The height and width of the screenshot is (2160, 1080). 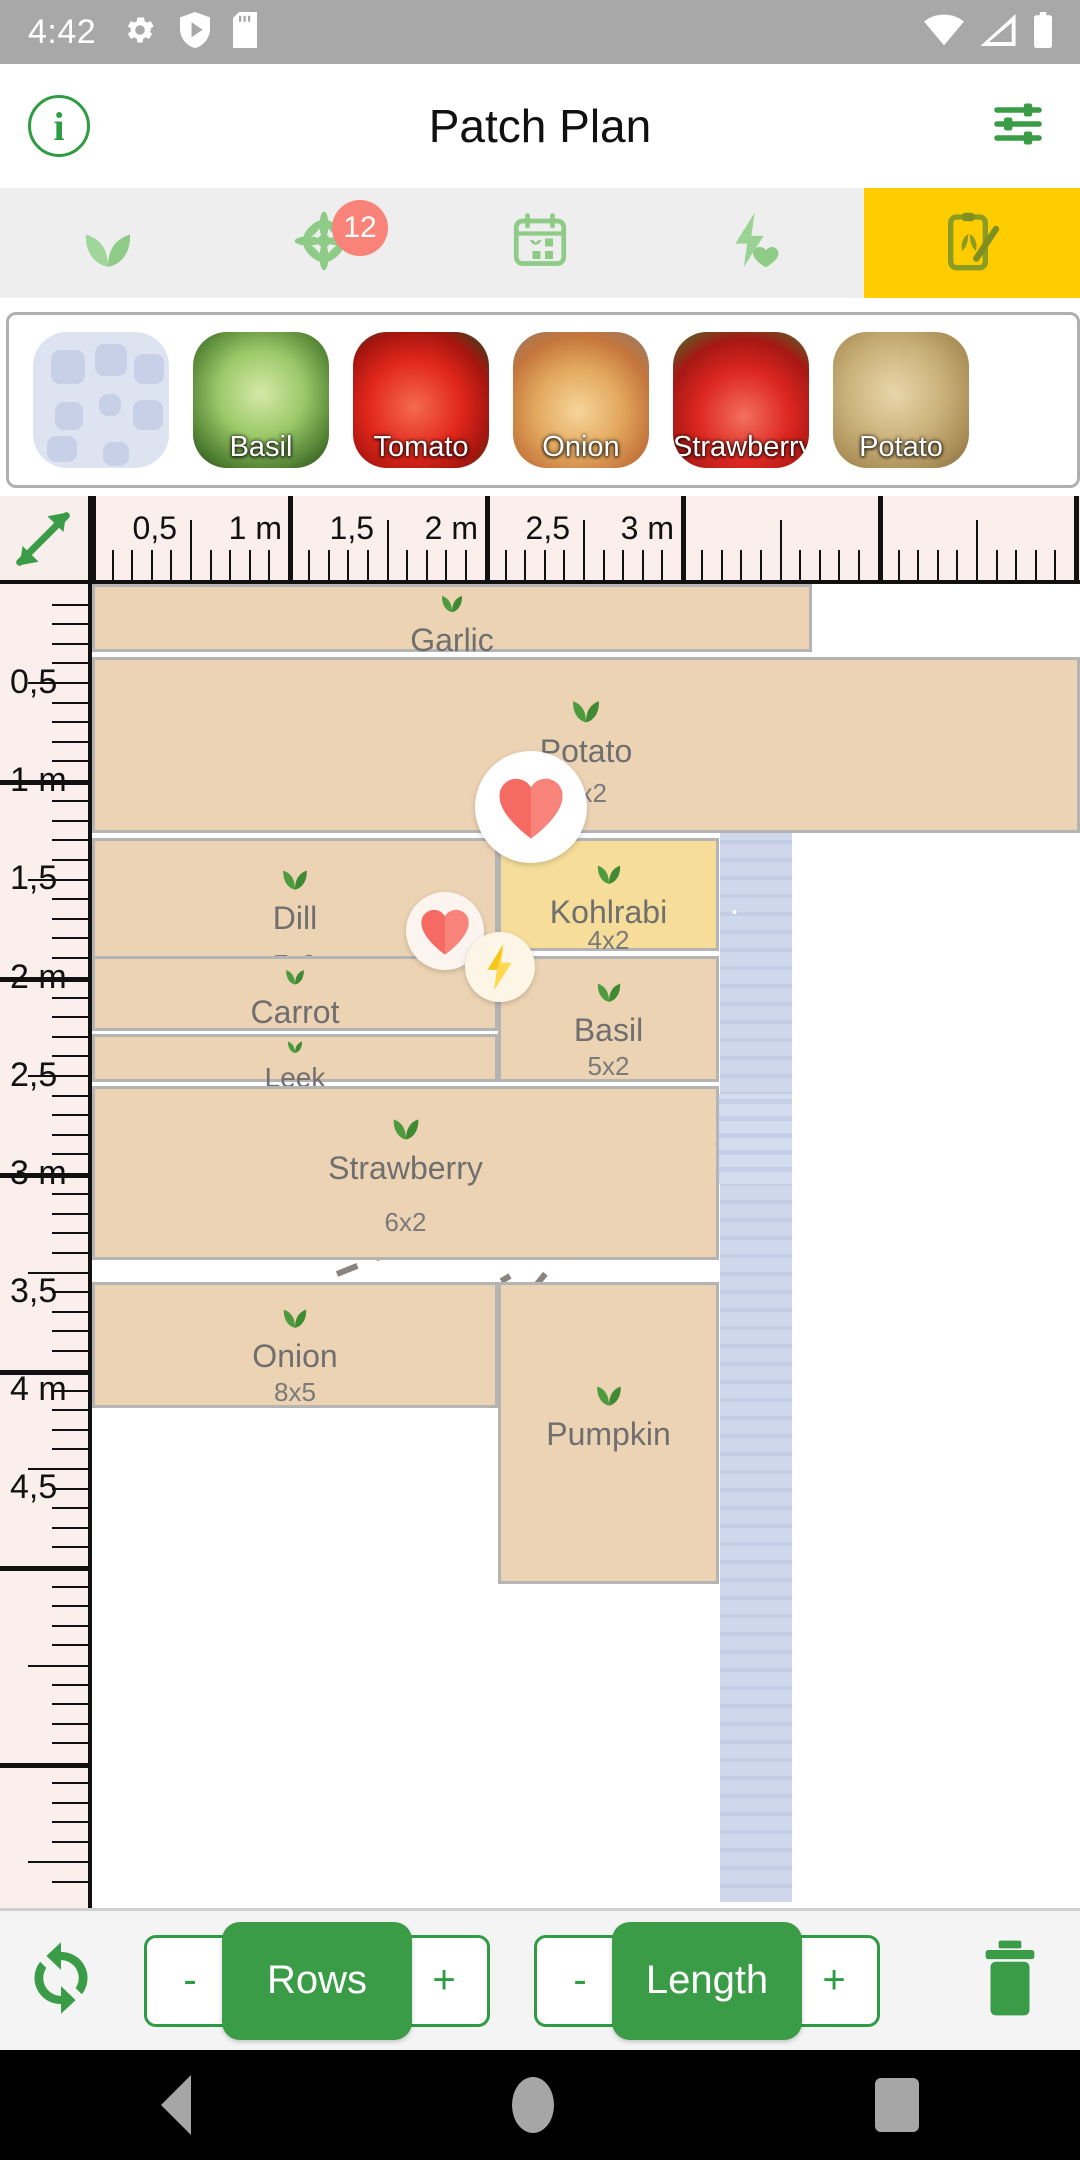 What do you see at coordinates (834, 1980) in the screenshot?
I see `length-increment-label: +` at bounding box center [834, 1980].